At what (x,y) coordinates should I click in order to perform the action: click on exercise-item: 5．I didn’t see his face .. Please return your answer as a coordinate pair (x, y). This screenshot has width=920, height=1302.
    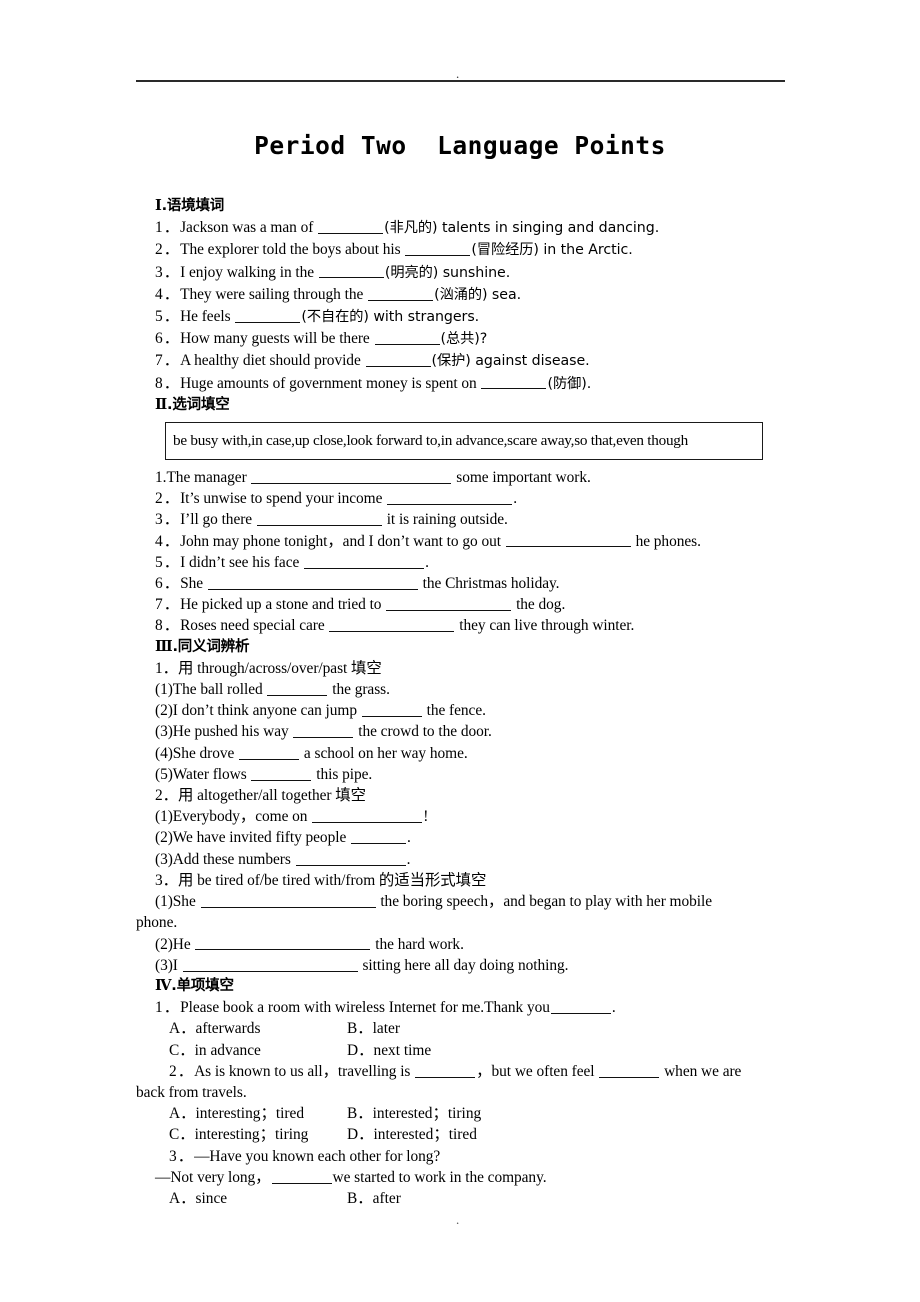
    Looking at the image, I should click on (461, 562).